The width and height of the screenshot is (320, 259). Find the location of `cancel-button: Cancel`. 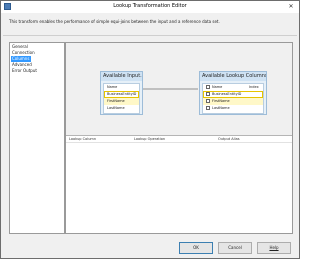

cancel-button: Cancel is located at coordinates (235, 248).